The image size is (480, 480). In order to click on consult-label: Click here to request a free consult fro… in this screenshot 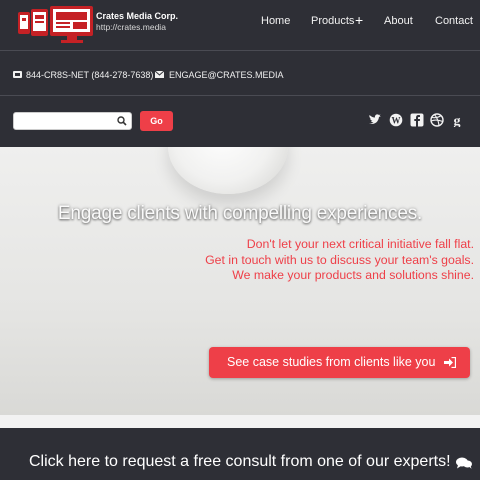, I will do `click(240, 461)`.